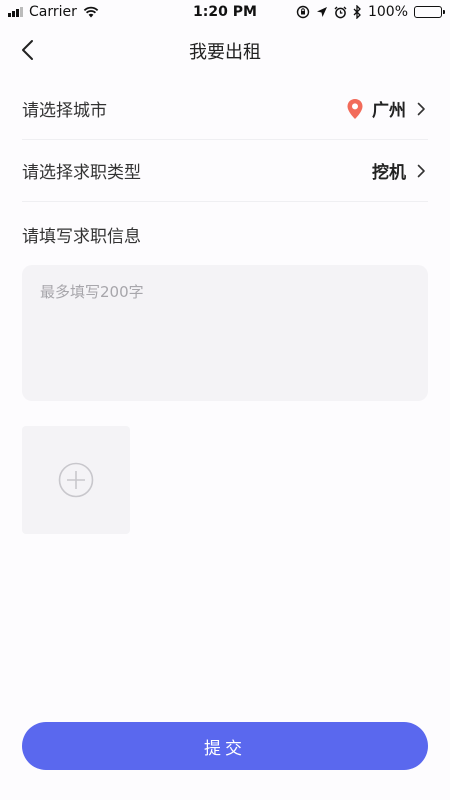 The width and height of the screenshot is (450, 800). I want to click on job-type-value-group: 挖机, so click(400, 170).